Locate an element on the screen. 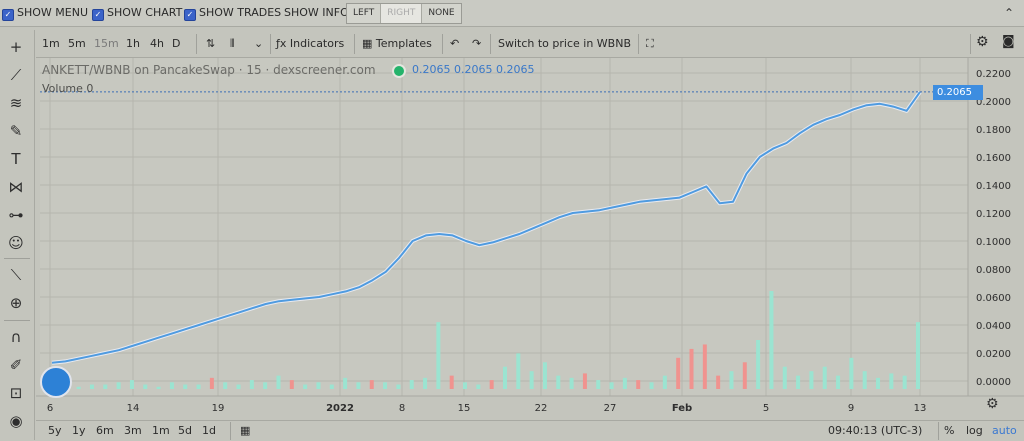  redo-icon: ↷ is located at coordinates (476, 44).